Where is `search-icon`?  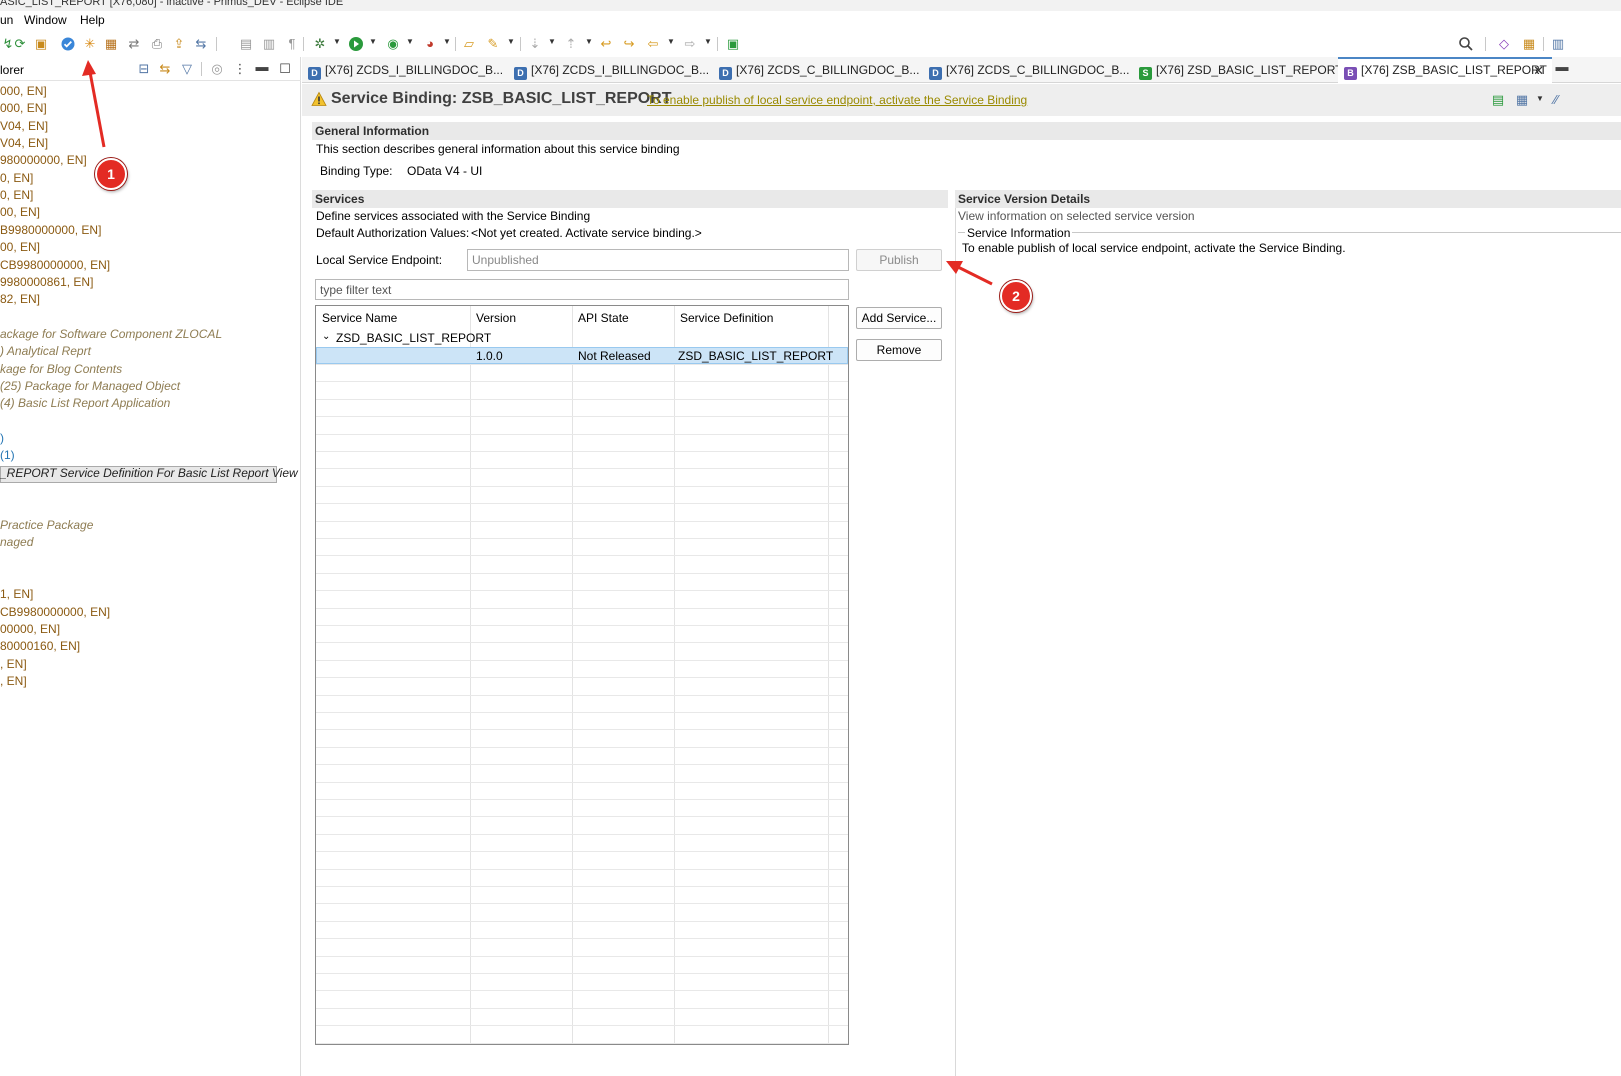
search-icon is located at coordinates (1466, 44).